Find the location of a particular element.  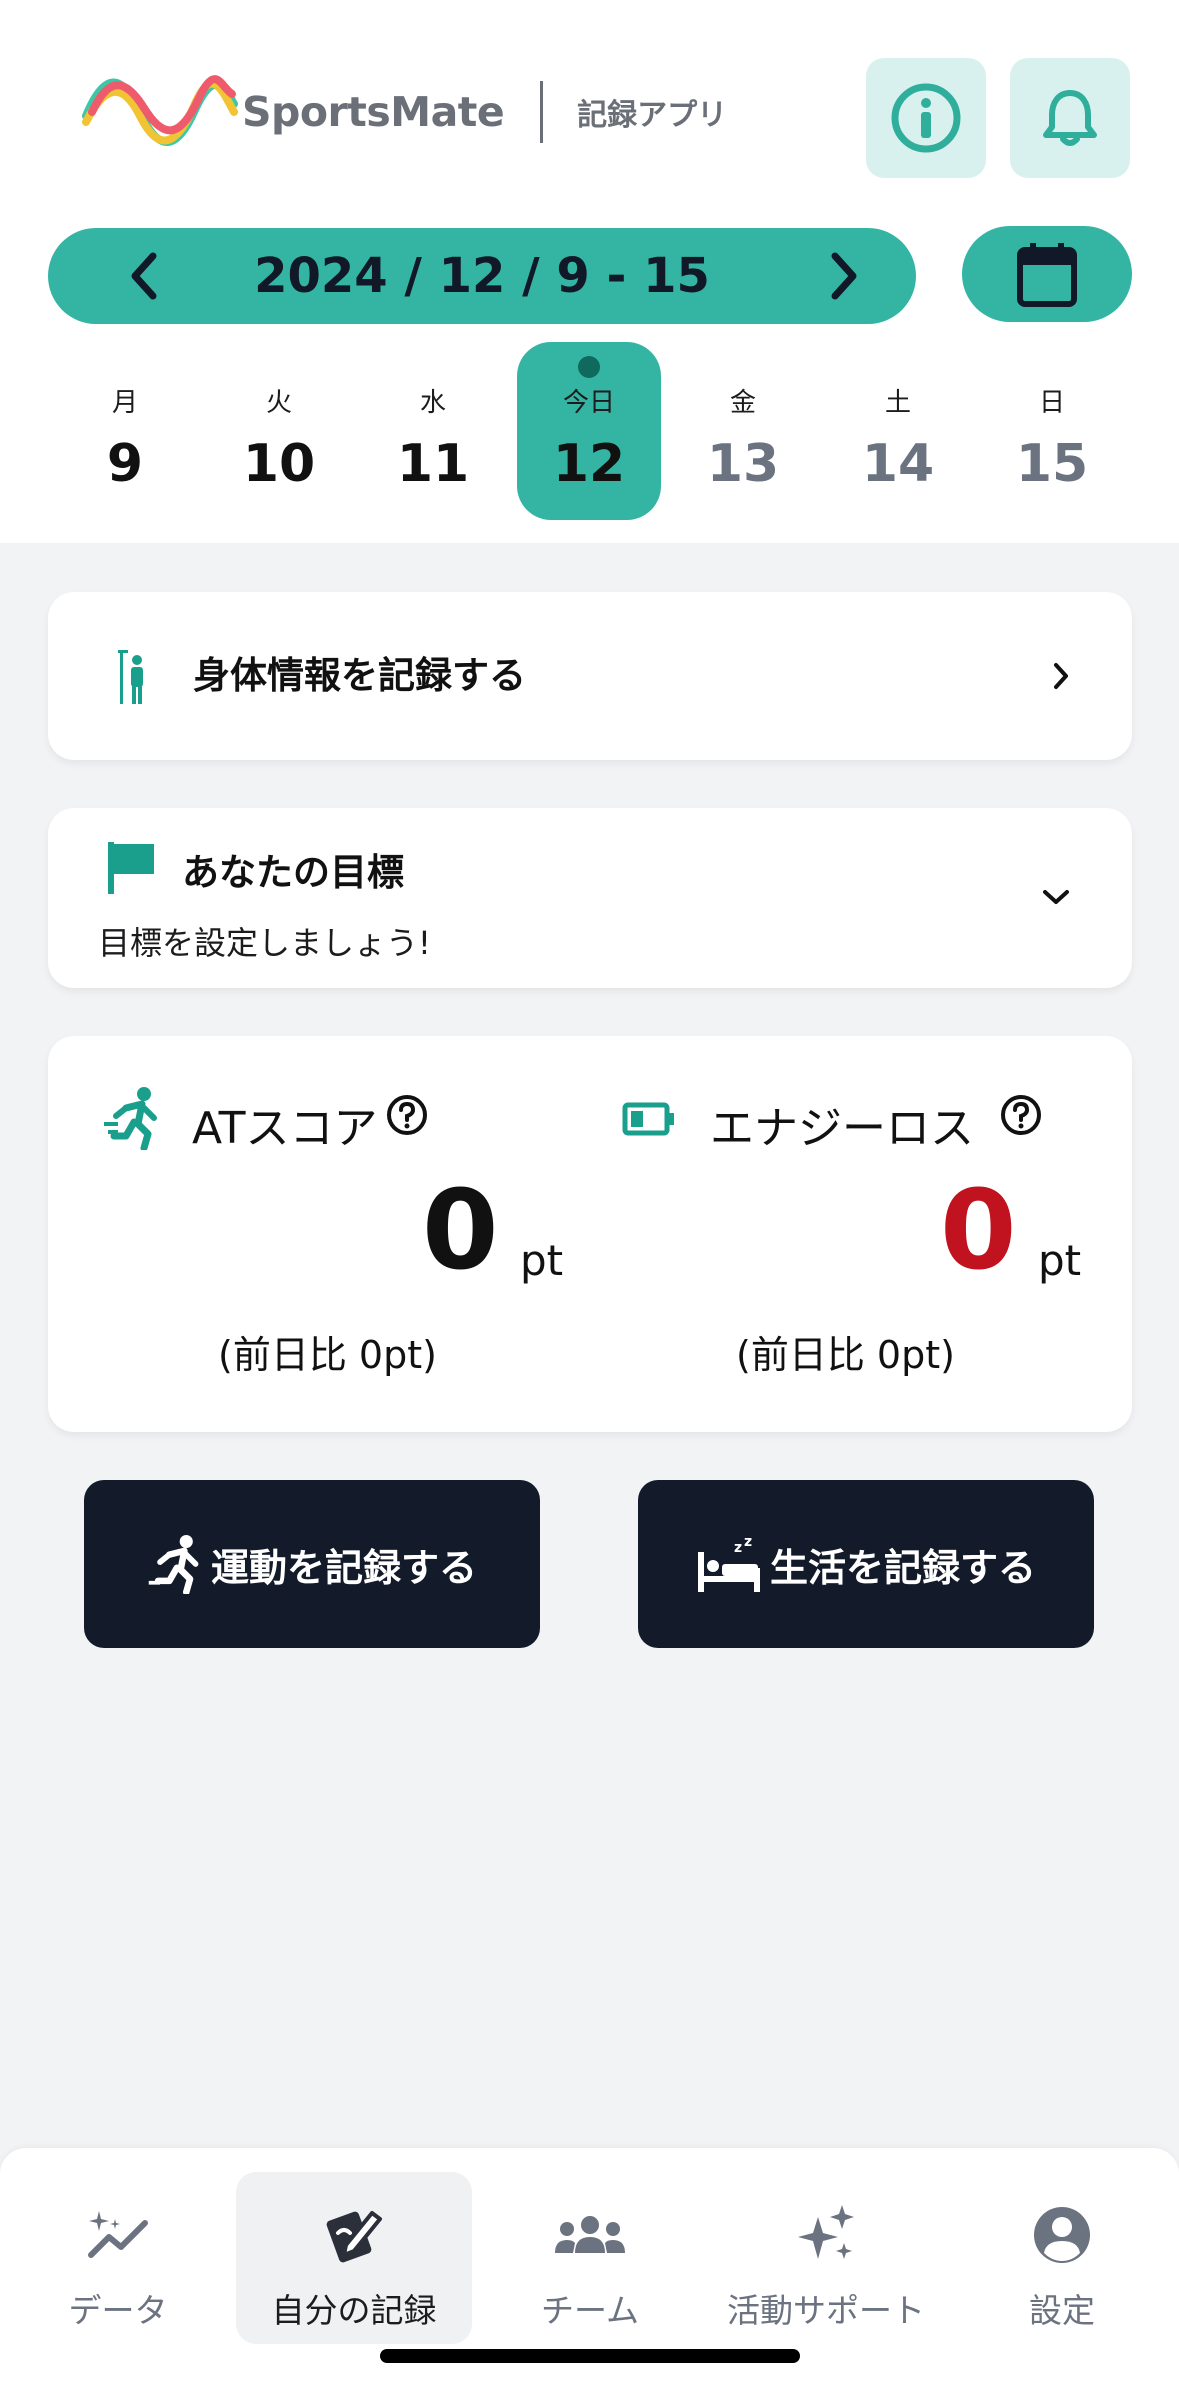

body-info-card: 身体情報を記録する is located at coordinates (590, 676).